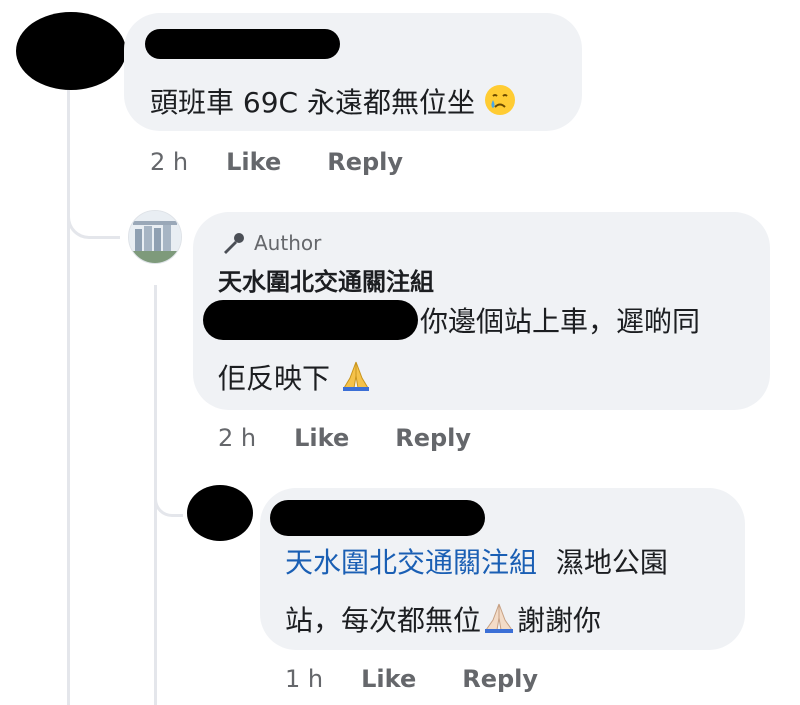 The image size is (800, 705). I want to click on page-avatar, so click(155, 237).